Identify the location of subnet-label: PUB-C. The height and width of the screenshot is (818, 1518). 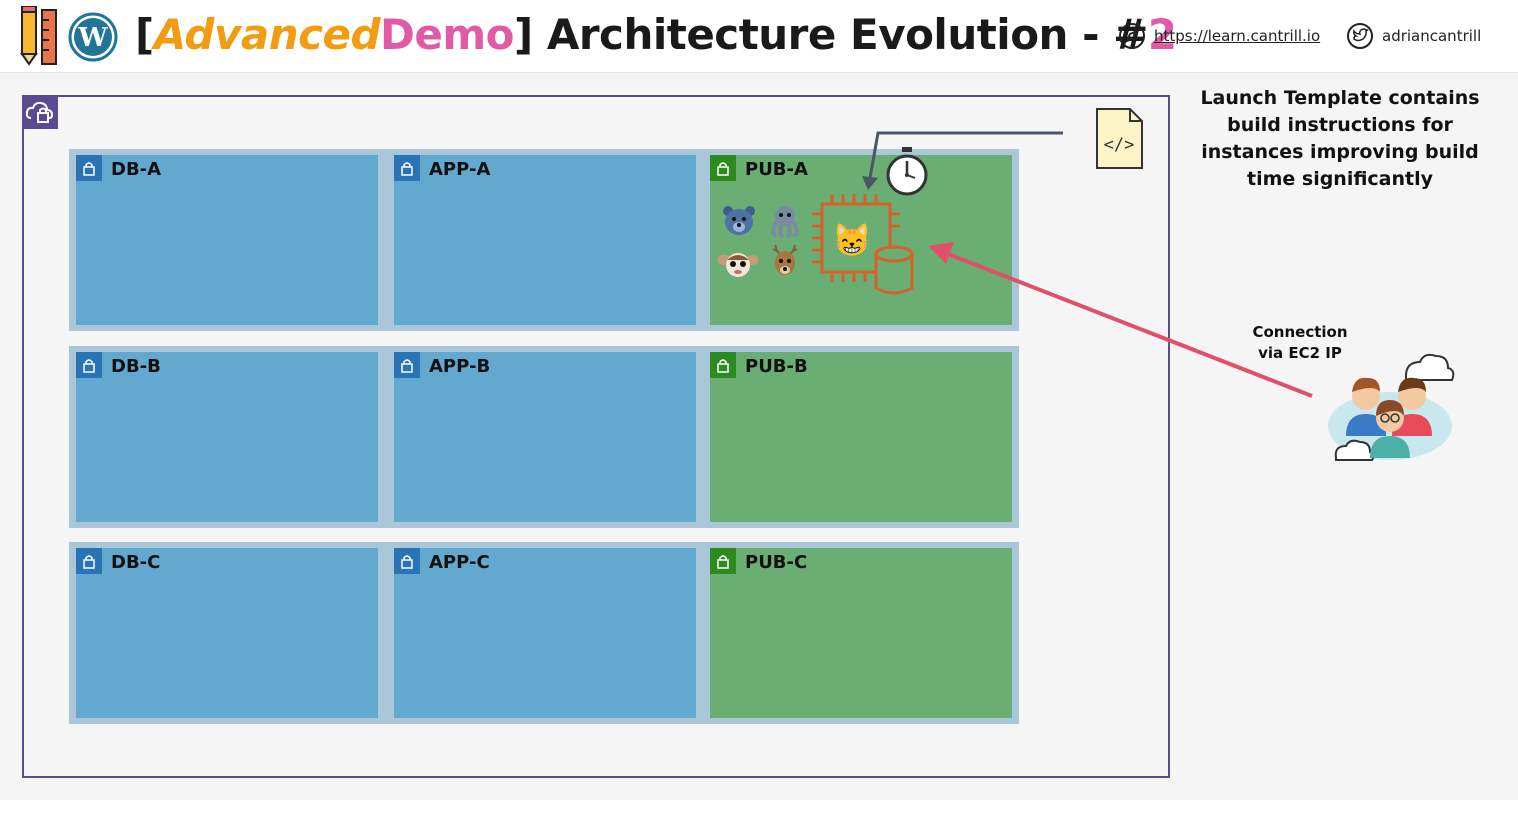
(776, 562).